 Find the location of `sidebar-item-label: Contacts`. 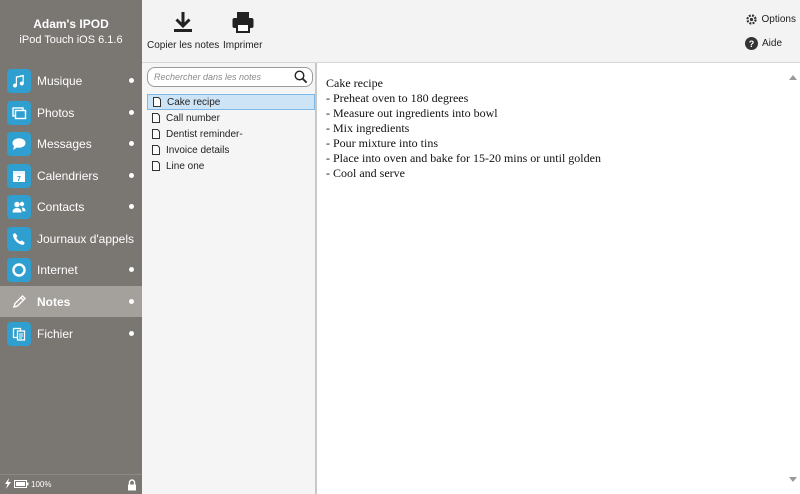

sidebar-item-label: Contacts is located at coordinates (61, 206).